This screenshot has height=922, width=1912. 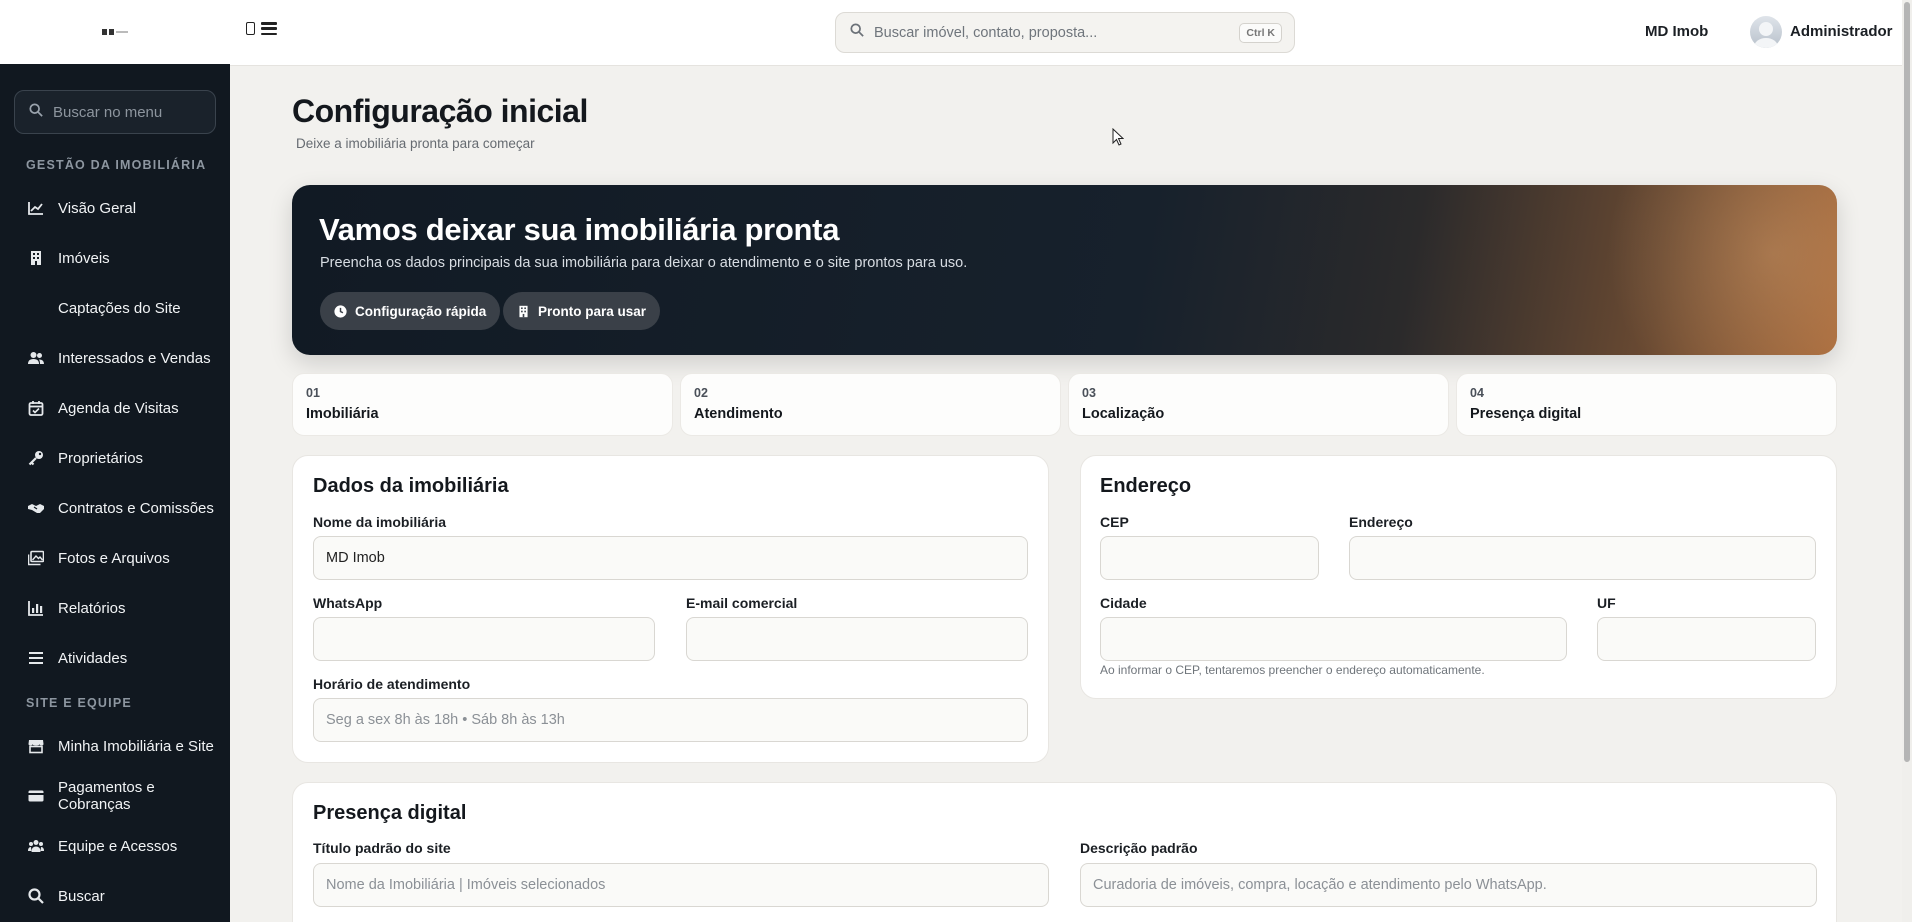 I want to click on step-atendimento: 02 Atendimento, so click(x=870, y=404).